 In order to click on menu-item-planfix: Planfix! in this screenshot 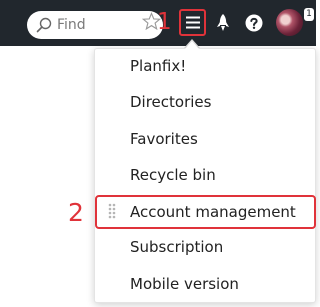, I will do `click(158, 66)`.